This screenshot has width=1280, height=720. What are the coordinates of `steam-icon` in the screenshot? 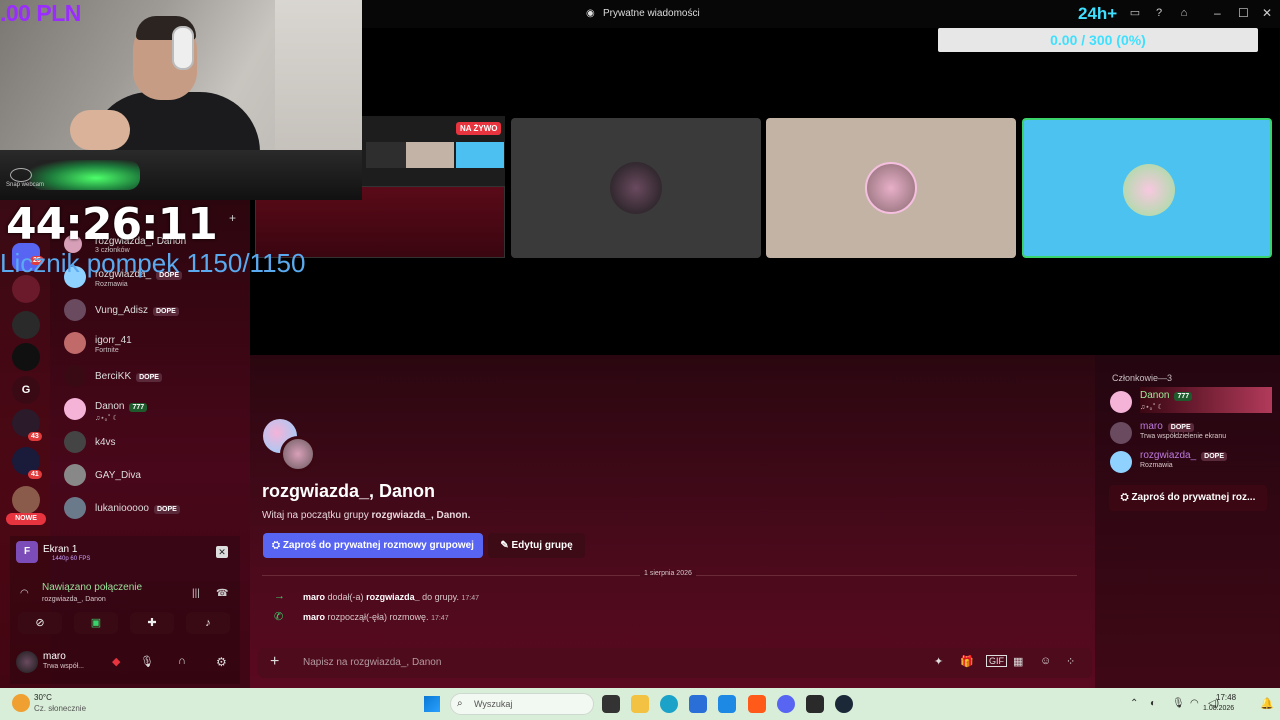 It's located at (844, 704).